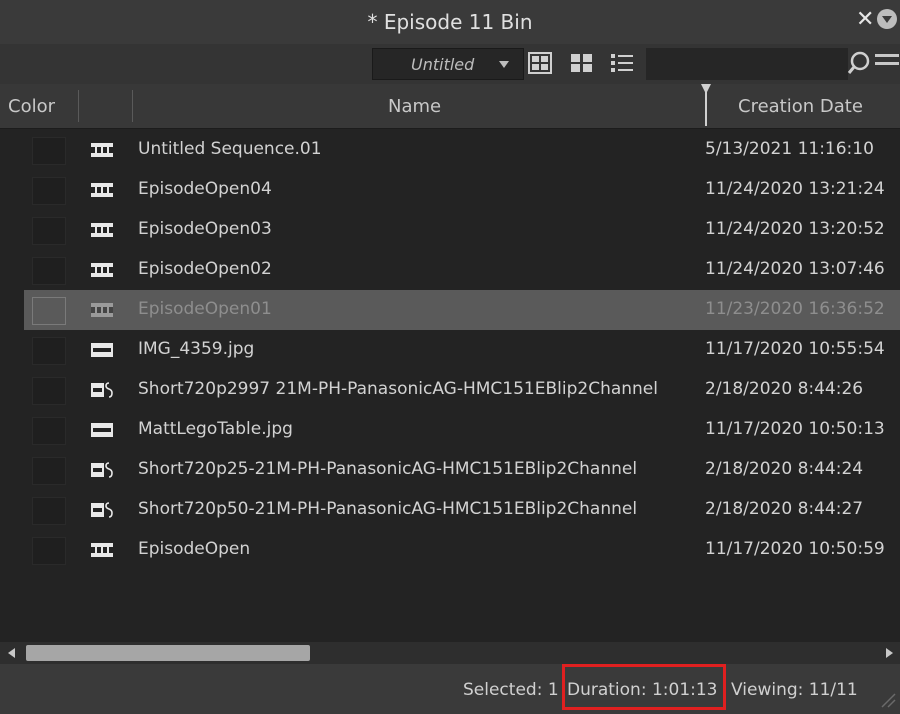  I want to click on creation-date: 11/17/2020 10:55:54, so click(795, 349).